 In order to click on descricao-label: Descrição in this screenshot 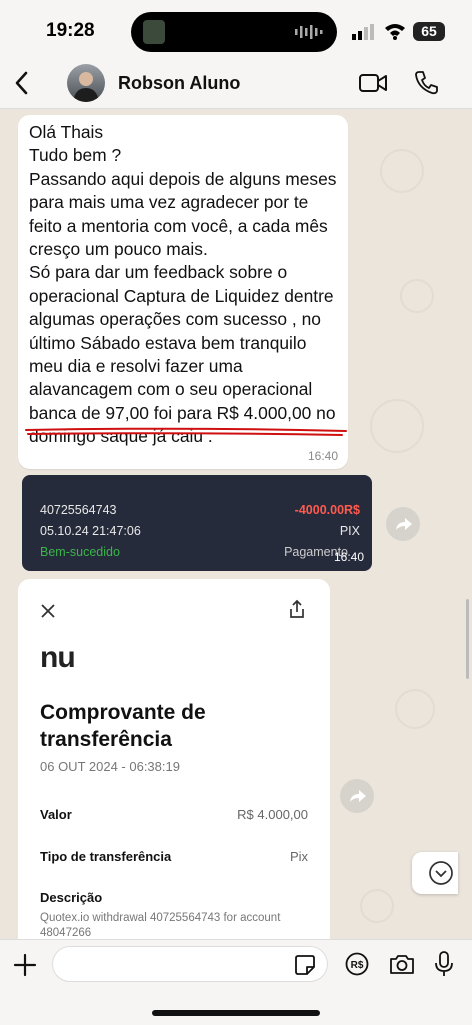, I will do `click(71, 897)`.